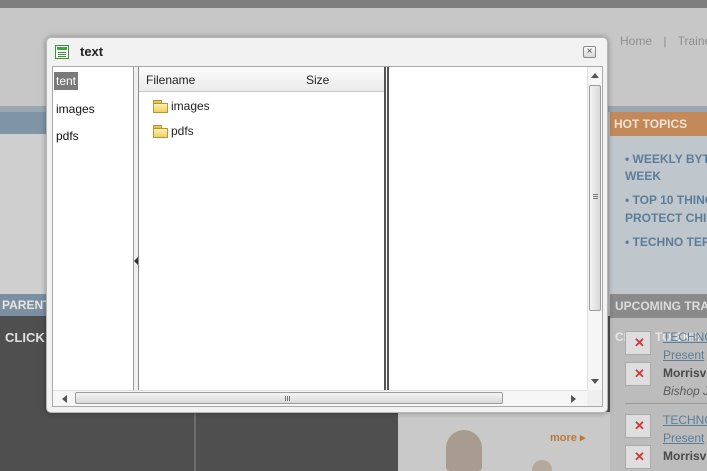 The height and width of the screenshot is (471, 707). Describe the element at coordinates (195, 441) in the screenshot. I see `column-divider` at that location.